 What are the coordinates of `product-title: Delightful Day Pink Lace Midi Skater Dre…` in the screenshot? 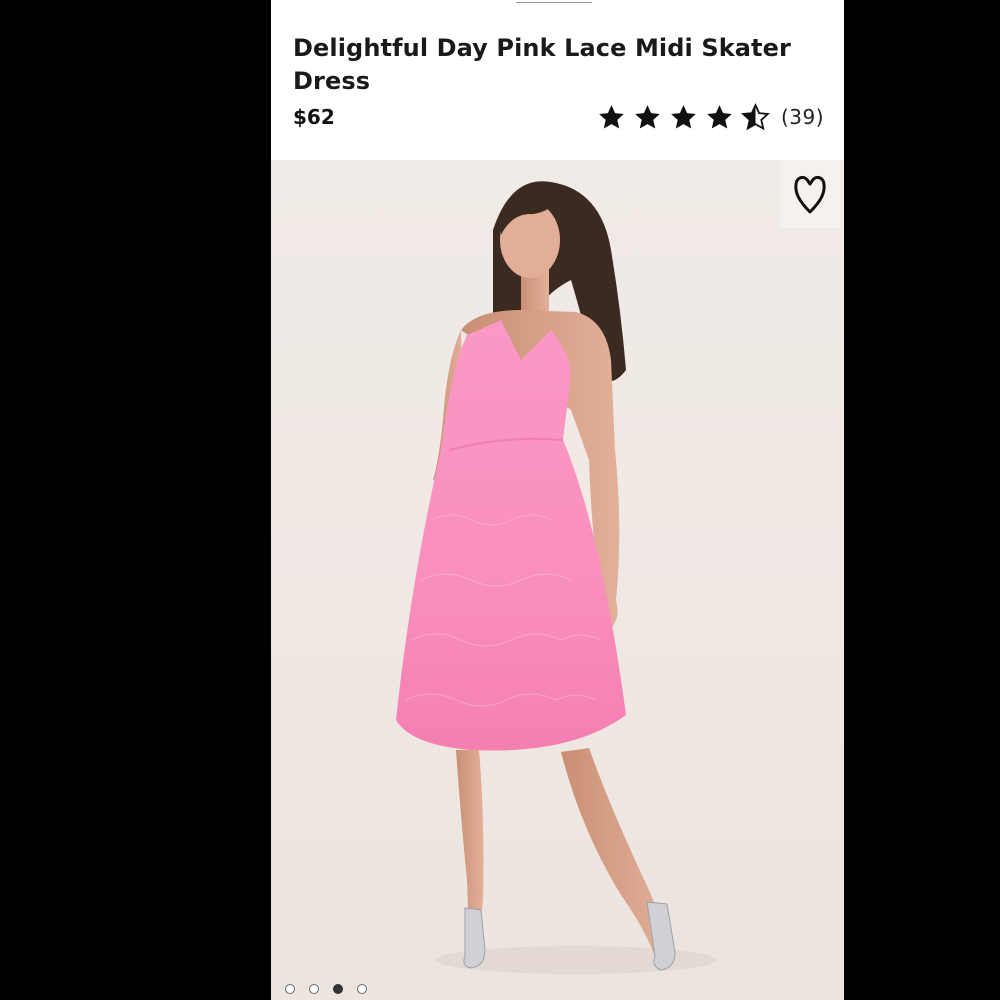 It's located at (542, 64).